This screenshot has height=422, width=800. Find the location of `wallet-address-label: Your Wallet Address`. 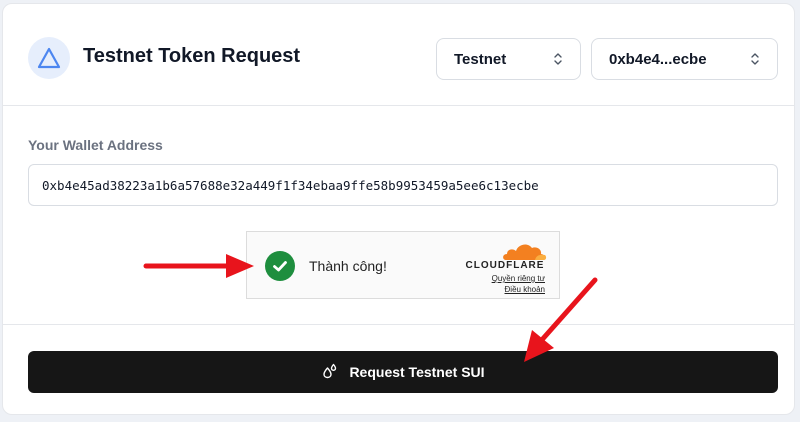

wallet-address-label: Your Wallet Address is located at coordinates (95, 145).